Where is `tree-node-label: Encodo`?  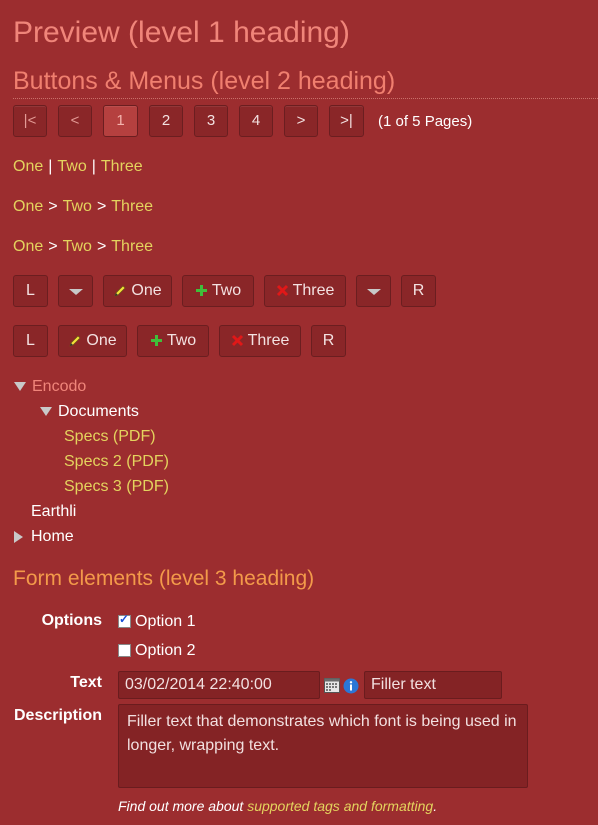 tree-node-label: Encodo is located at coordinates (59, 386).